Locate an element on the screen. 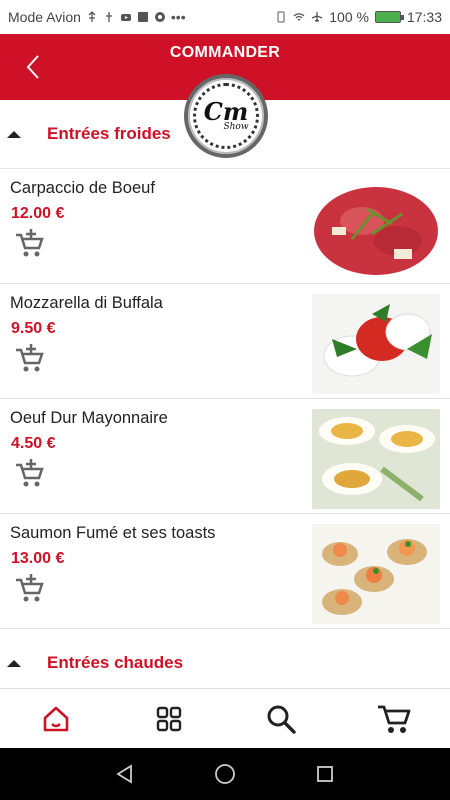  home-icon is located at coordinates (56, 718).